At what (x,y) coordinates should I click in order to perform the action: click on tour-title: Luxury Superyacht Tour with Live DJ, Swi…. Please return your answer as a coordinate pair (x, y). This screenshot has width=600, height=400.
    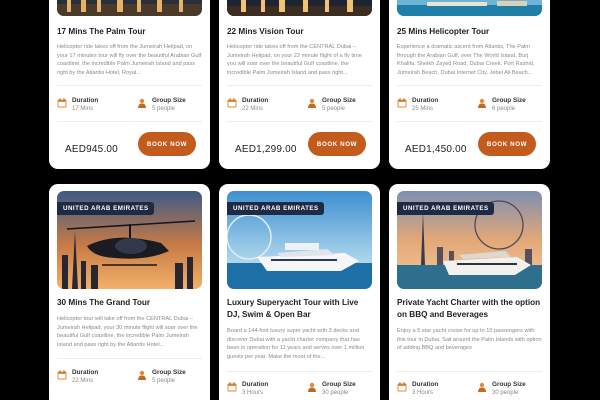
    Looking at the image, I should click on (299, 309).